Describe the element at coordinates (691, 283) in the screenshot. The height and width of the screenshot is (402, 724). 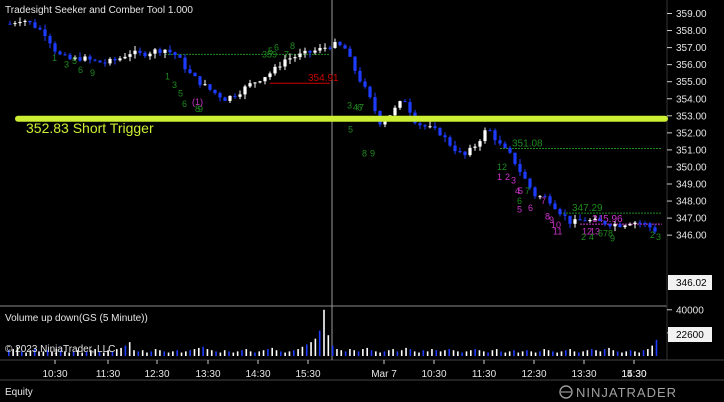
I see `price-last-value: 346.02` at that location.